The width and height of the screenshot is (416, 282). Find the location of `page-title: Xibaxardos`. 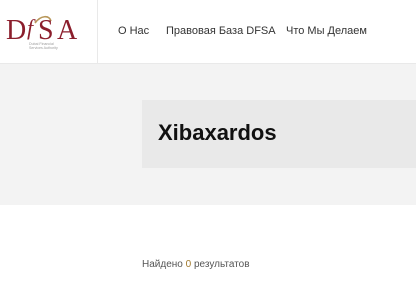

page-title: Xibaxardos is located at coordinates (217, 132).